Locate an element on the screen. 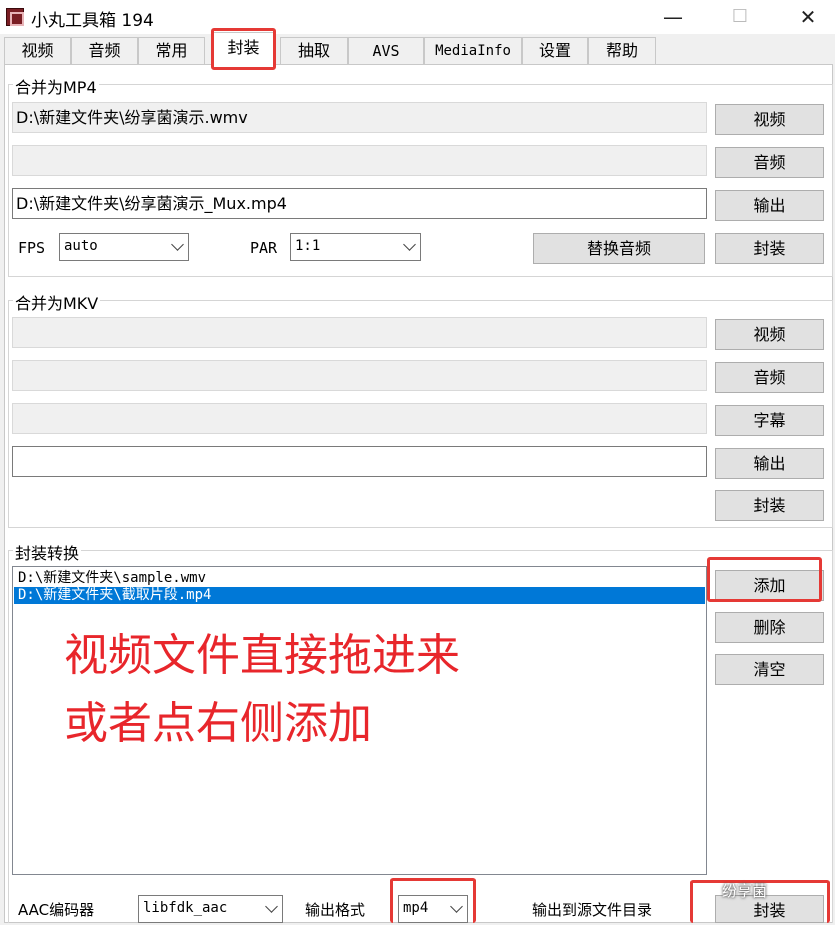 This screenshot has height=925, width=835. app-icon is located at coordinates (15, 17).